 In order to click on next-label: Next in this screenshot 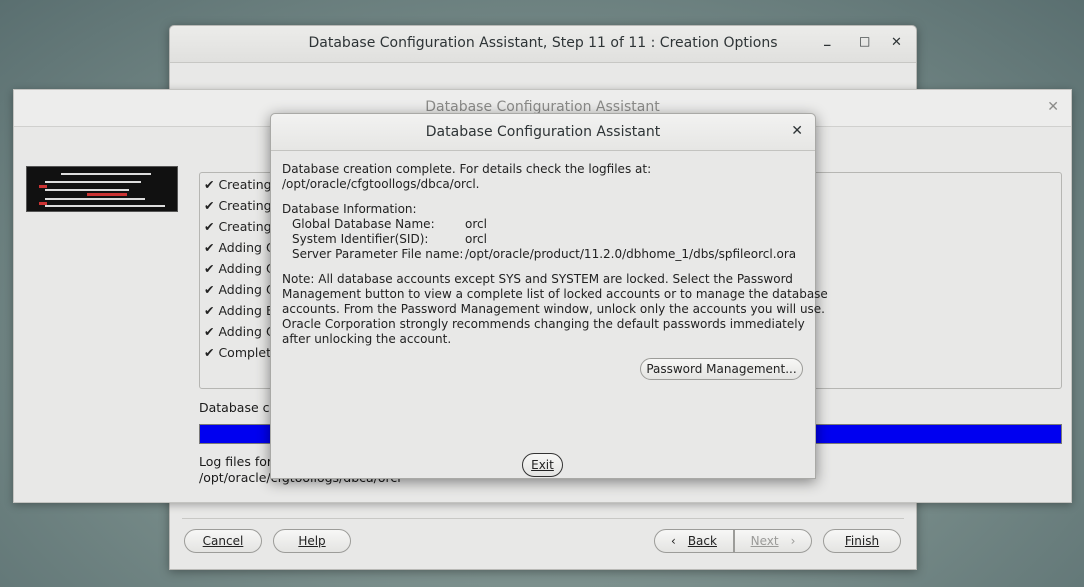, I will do `click(764, 541)`.